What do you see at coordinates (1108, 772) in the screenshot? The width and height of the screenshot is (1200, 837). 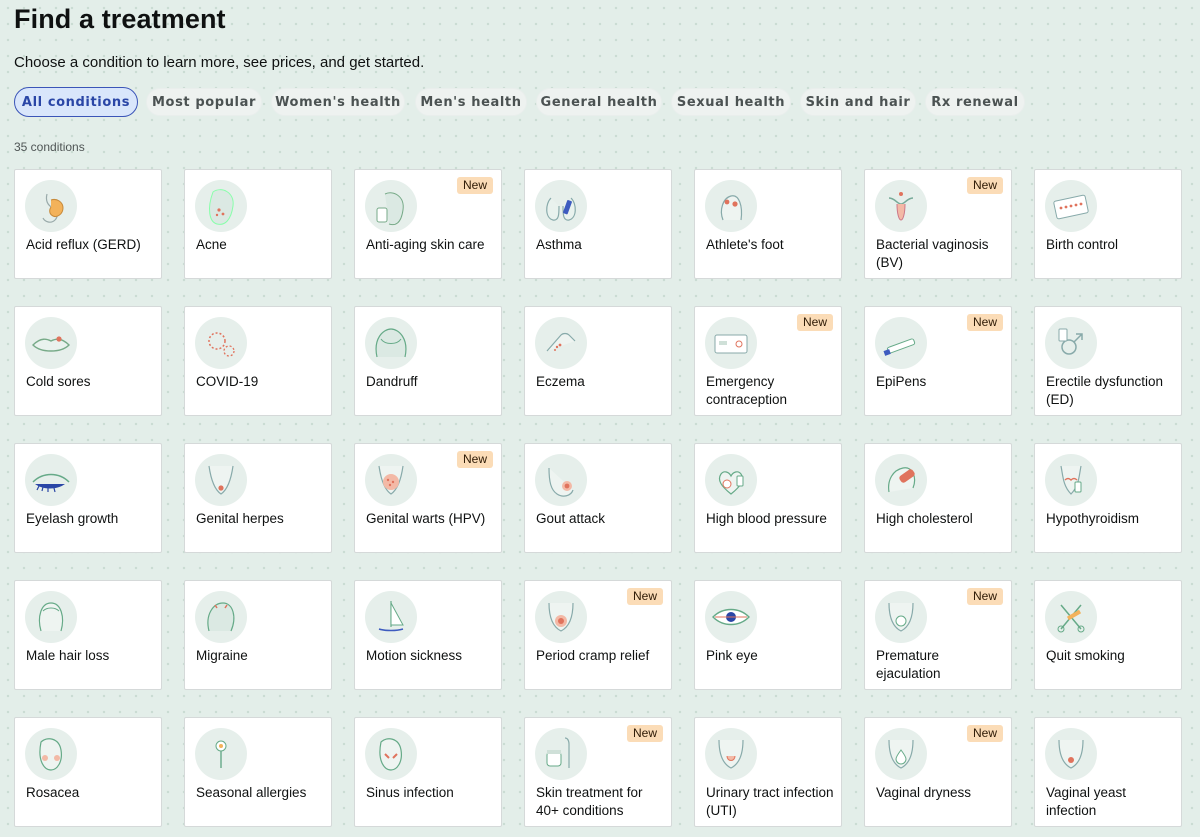 I see `condition-card: Vaginal yeast infection` at bounding box center [1108, 772].